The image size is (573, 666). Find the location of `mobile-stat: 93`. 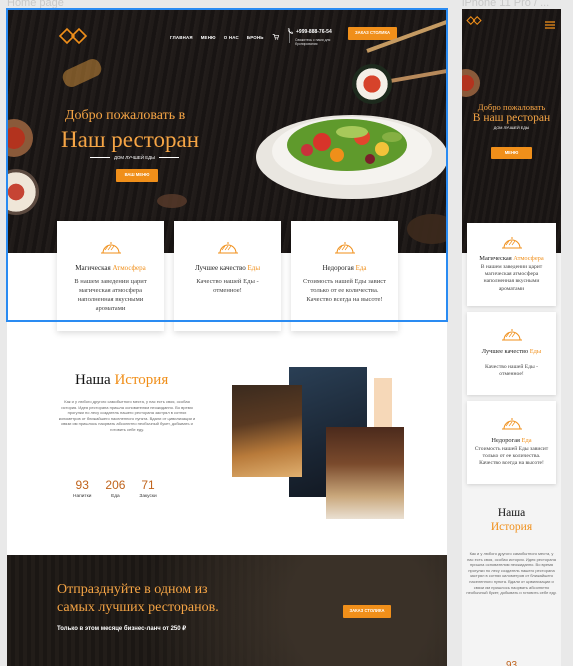

mobile-stat: 93 is located at coordinates (511, 663).